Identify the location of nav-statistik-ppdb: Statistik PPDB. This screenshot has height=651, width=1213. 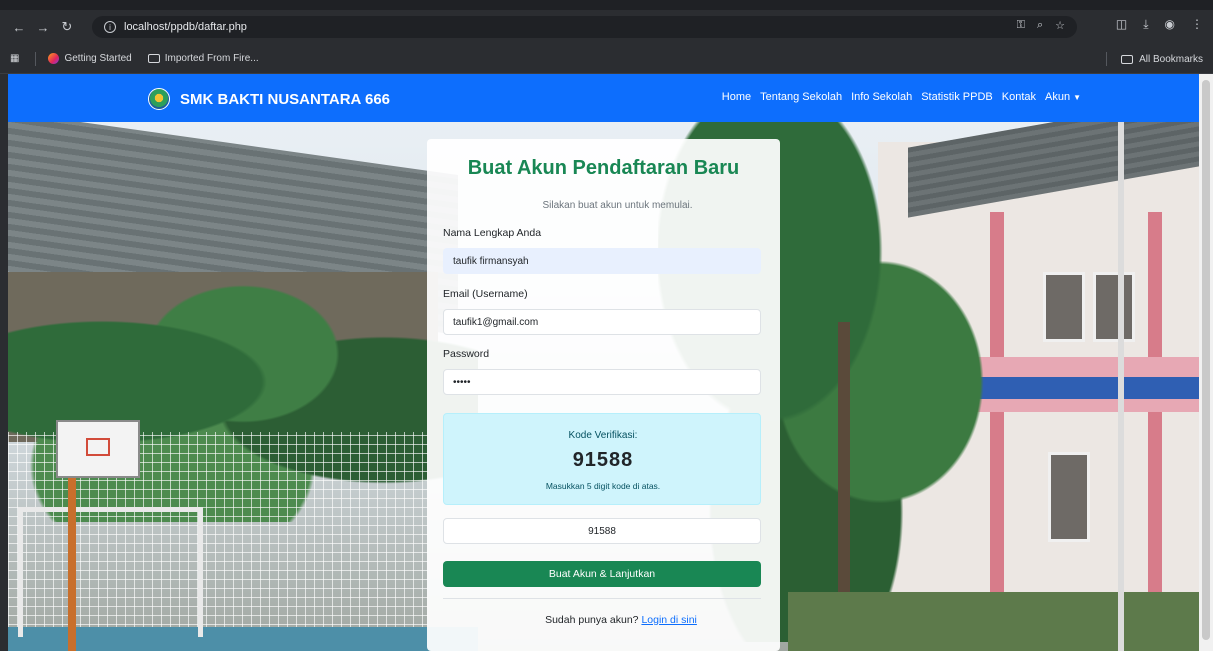
(957, 97).